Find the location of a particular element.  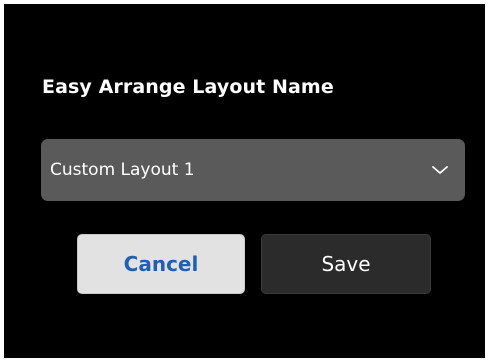

dialog-title: Easy Arrange Layout Name is located at coordinates (188, 87).